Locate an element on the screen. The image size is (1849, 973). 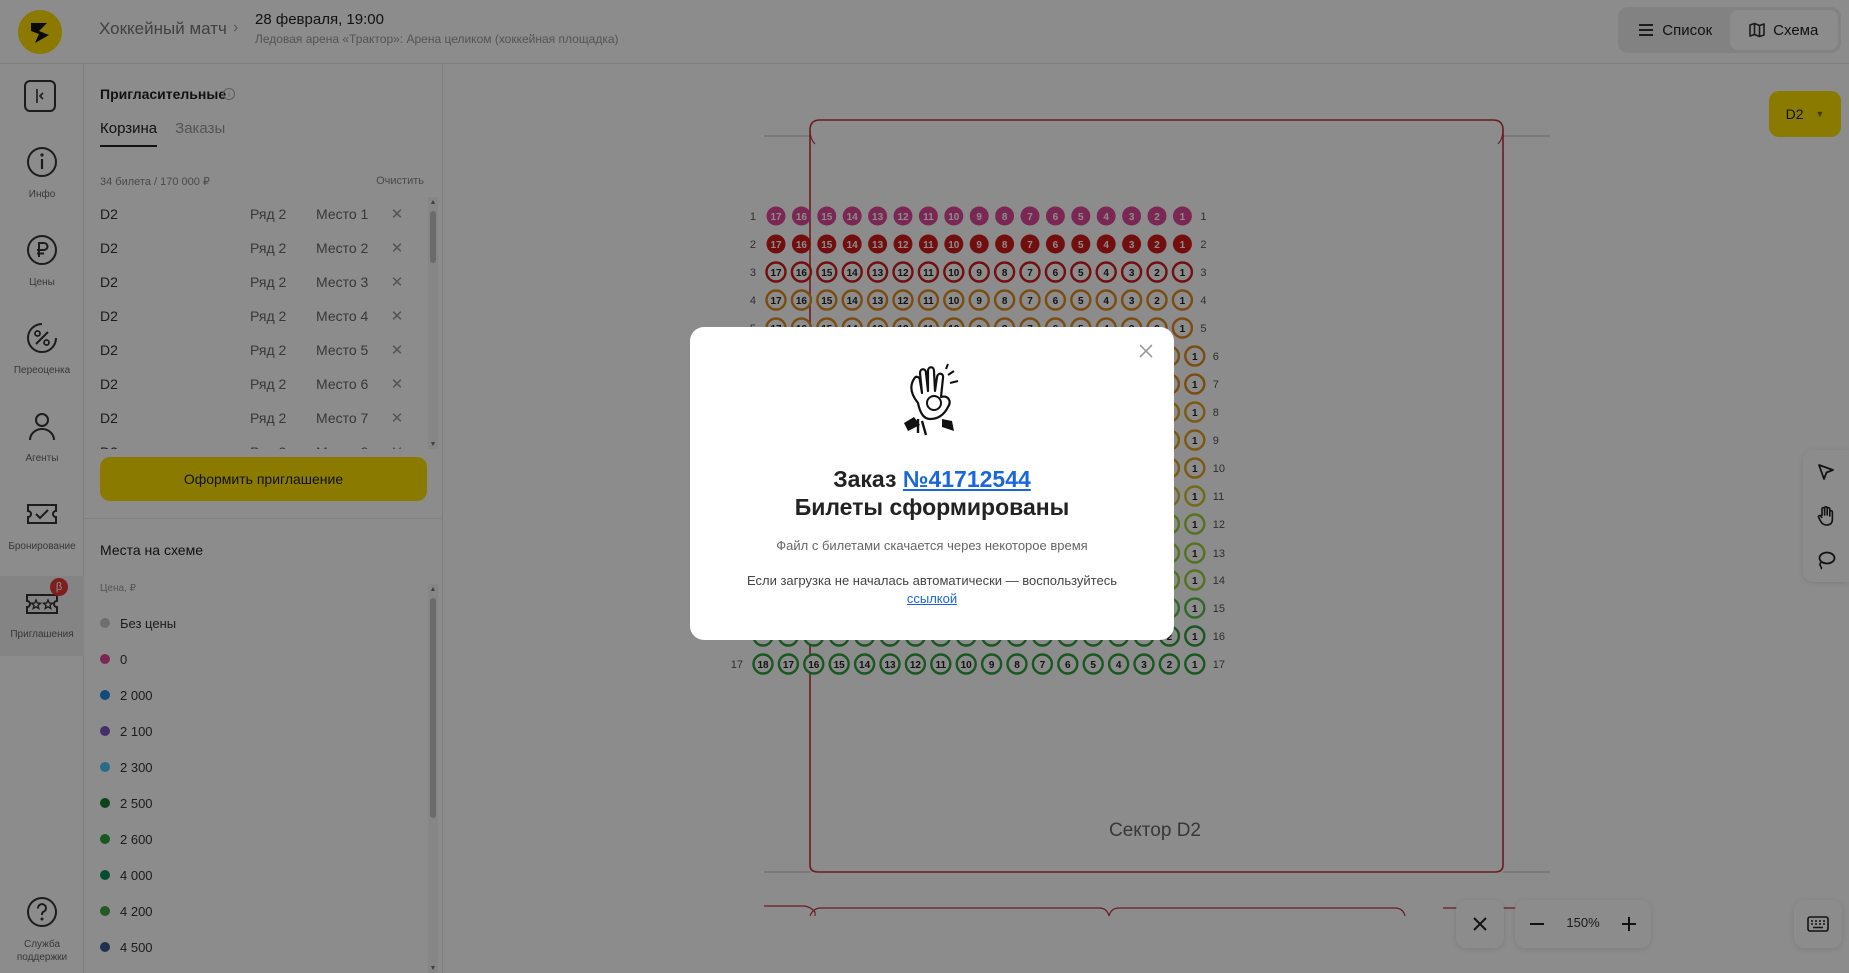
modal-title-prefix: Заказ is located at coordinates (868, 479).